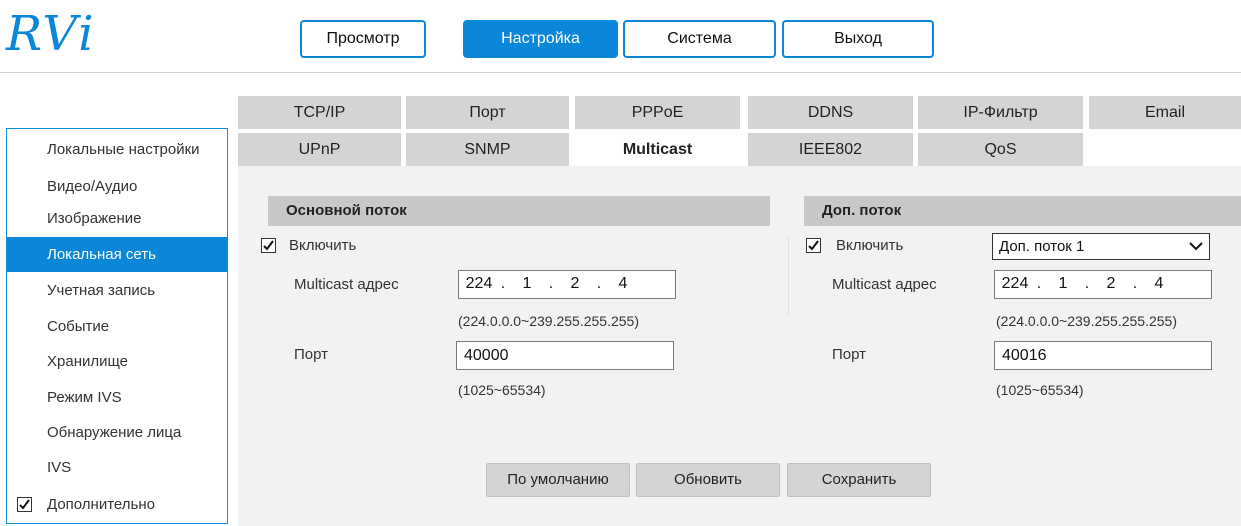 This screenshot has width=1241, height=526. Describe the element at coordinates (830, 149) in the screenshot. I see `tab-ieee802: IEEE802` at that location.